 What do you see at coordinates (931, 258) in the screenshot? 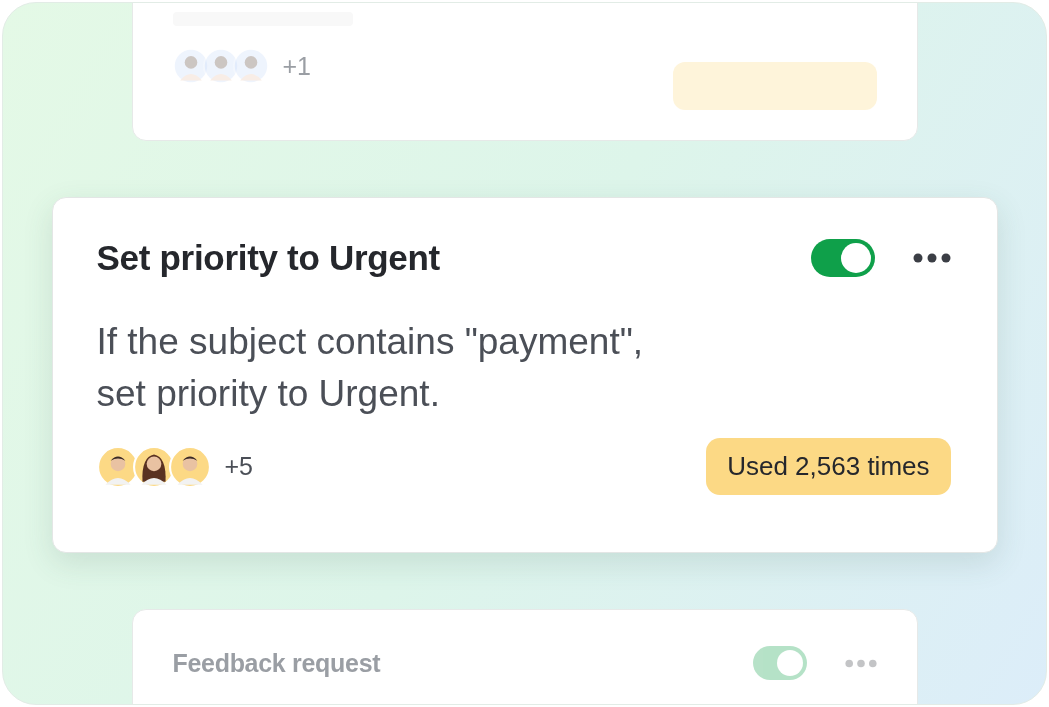
I see `more-options-icon` at bounding box center [931, 258].